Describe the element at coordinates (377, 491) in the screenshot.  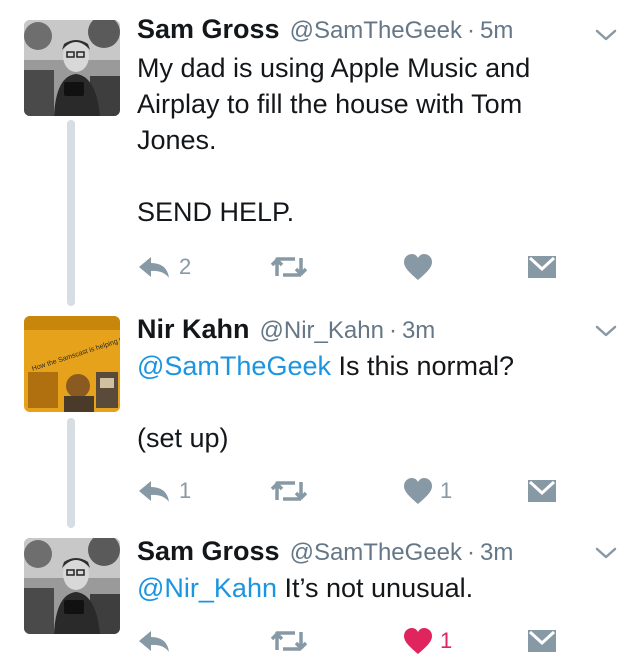
I see `tweet-actions: 1 1` at that location.